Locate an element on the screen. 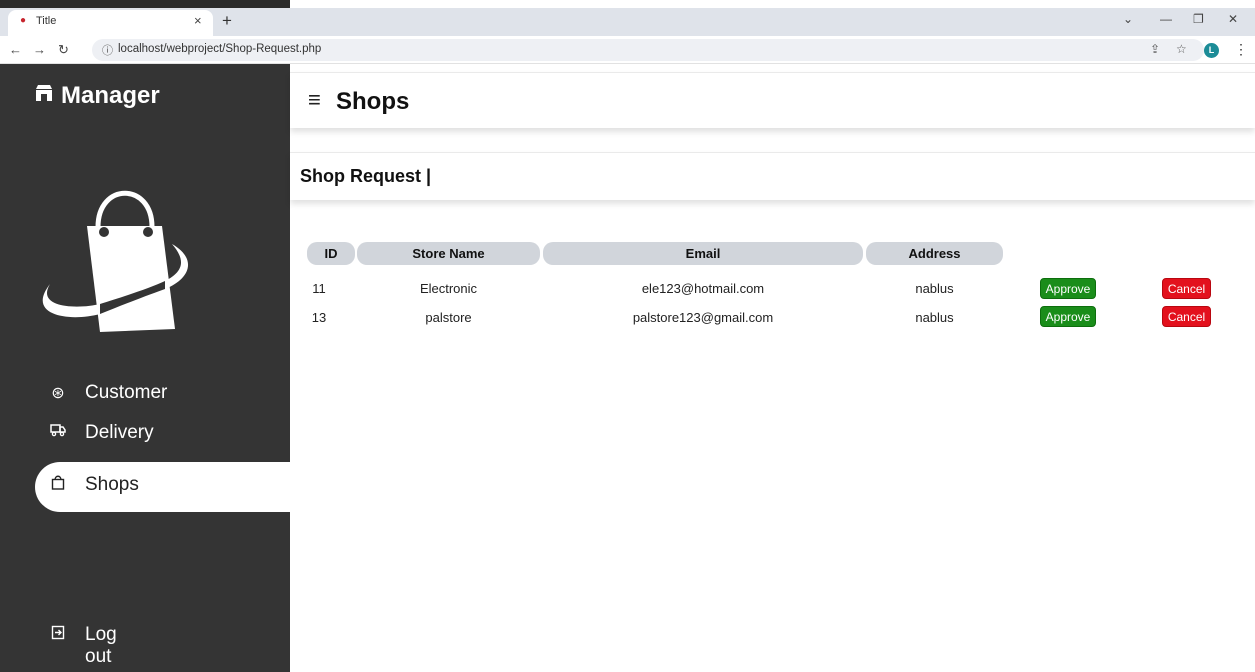  section-title: Shop Request | is located at coordinates (366, 176).